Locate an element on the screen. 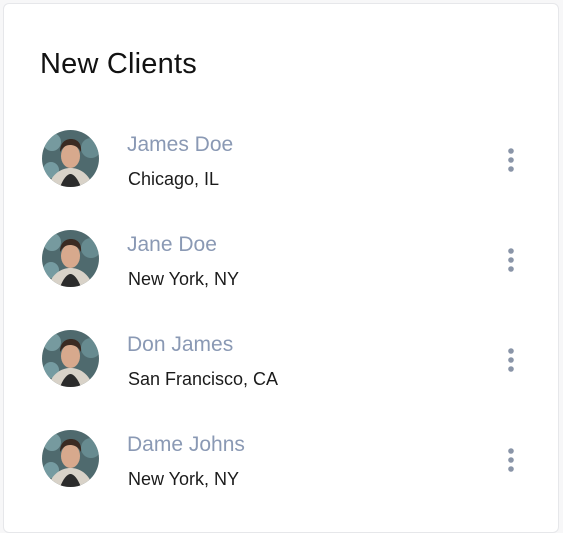 Image resolution: width=563 pixels, height=533 pixels. client-location: Chicago, IL is located at coordinates (174, 179).